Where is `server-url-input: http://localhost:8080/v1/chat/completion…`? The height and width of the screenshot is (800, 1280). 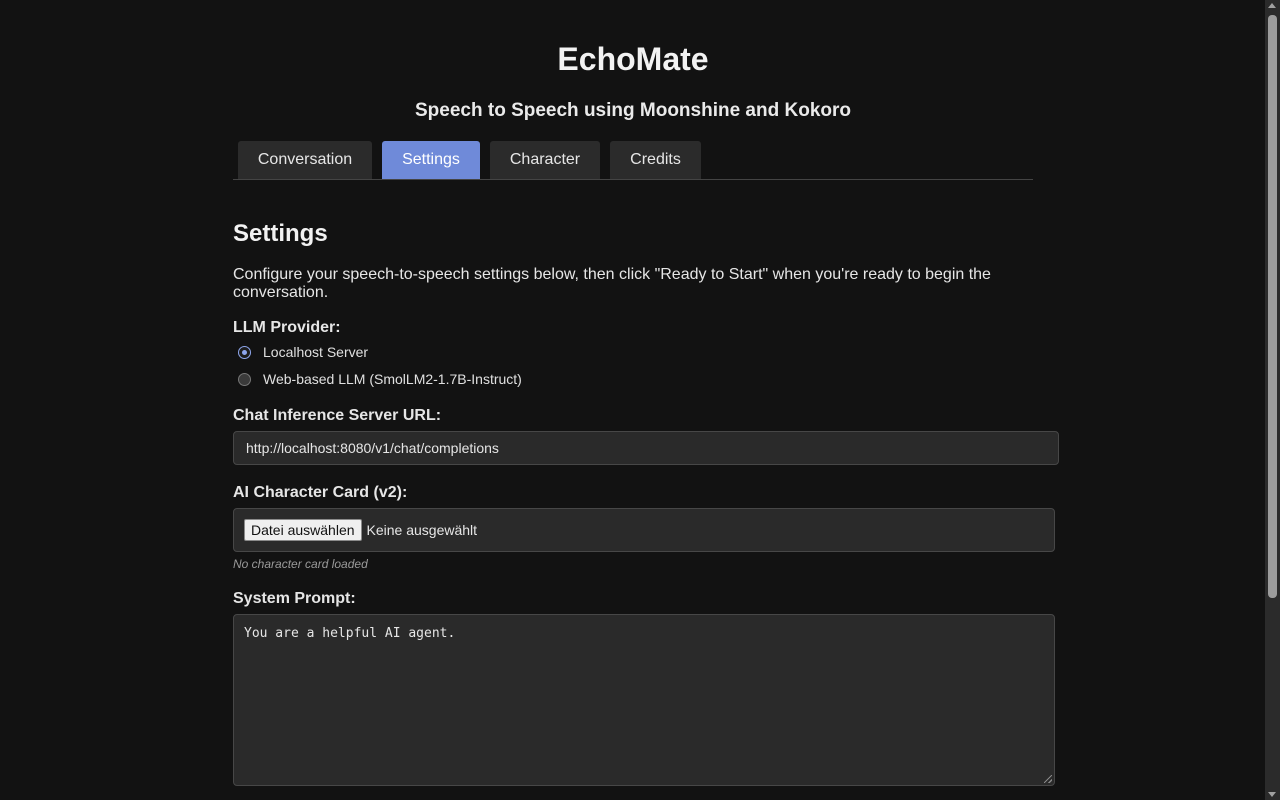 server-url-input: http://localhost:8080/v1/chat/completion… is located at coordinates (646, 448).